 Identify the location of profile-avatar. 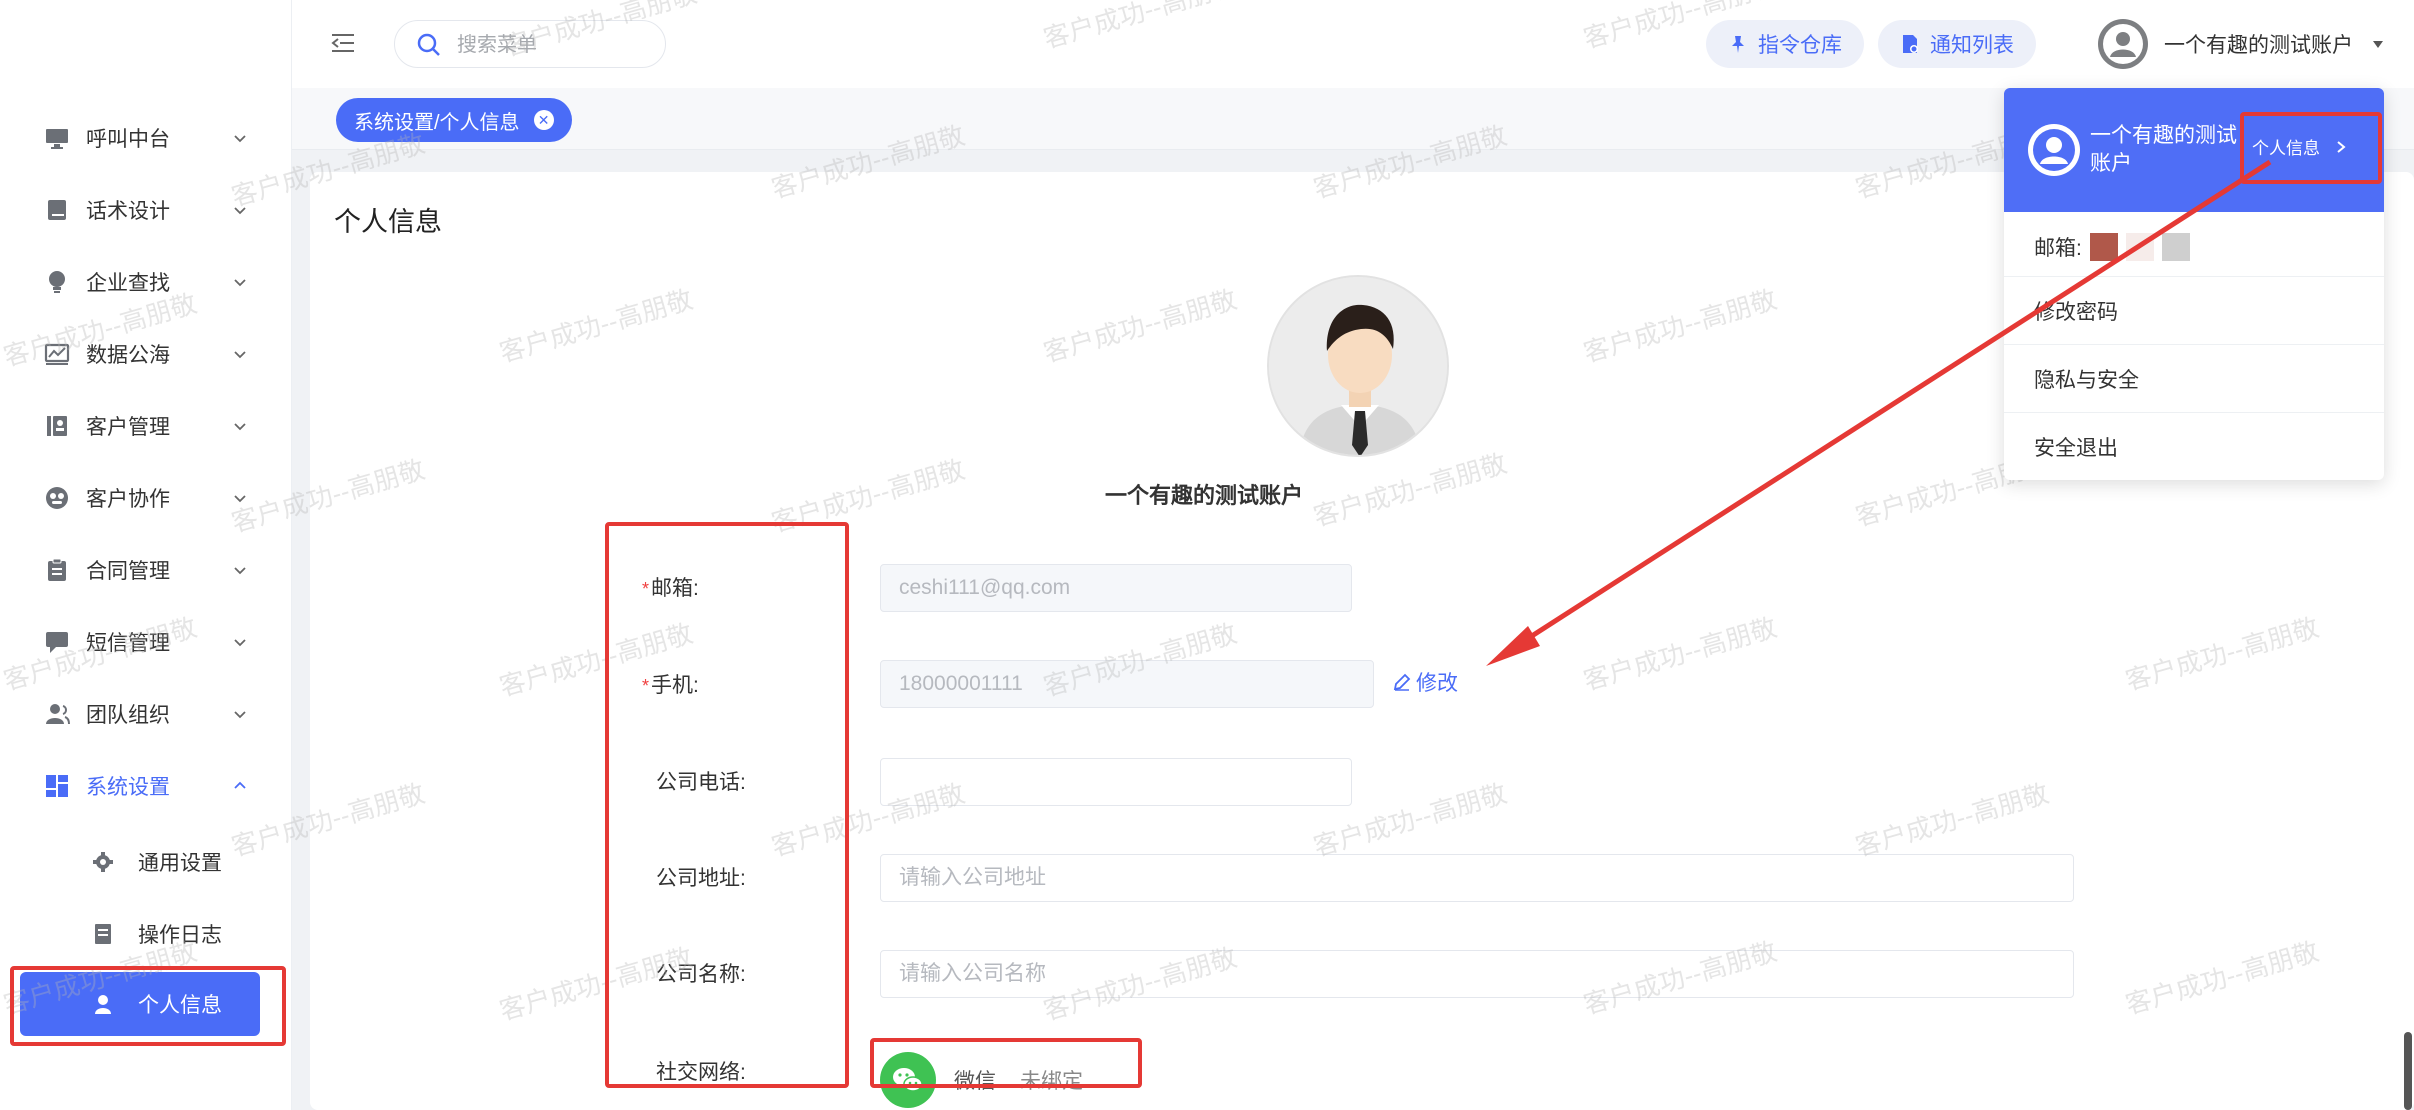
(1358, 366).